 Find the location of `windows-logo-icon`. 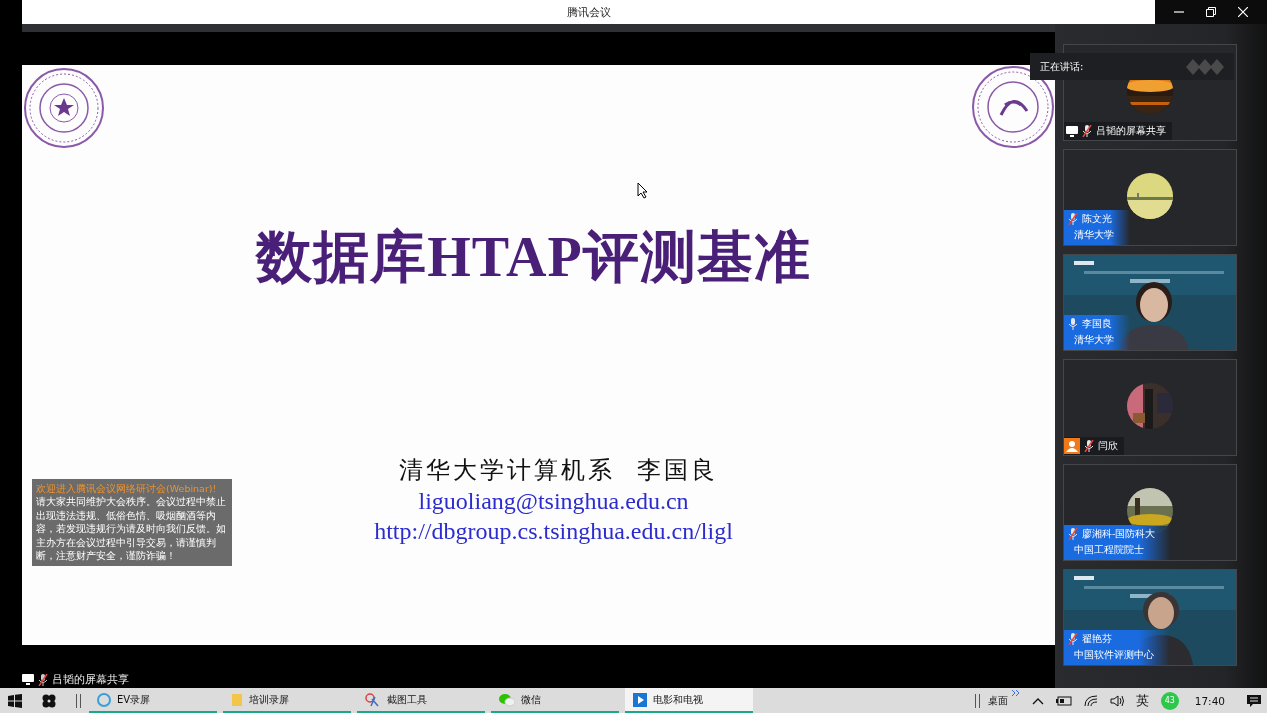

windows-logo-icon is located at coordinates (15, 700).